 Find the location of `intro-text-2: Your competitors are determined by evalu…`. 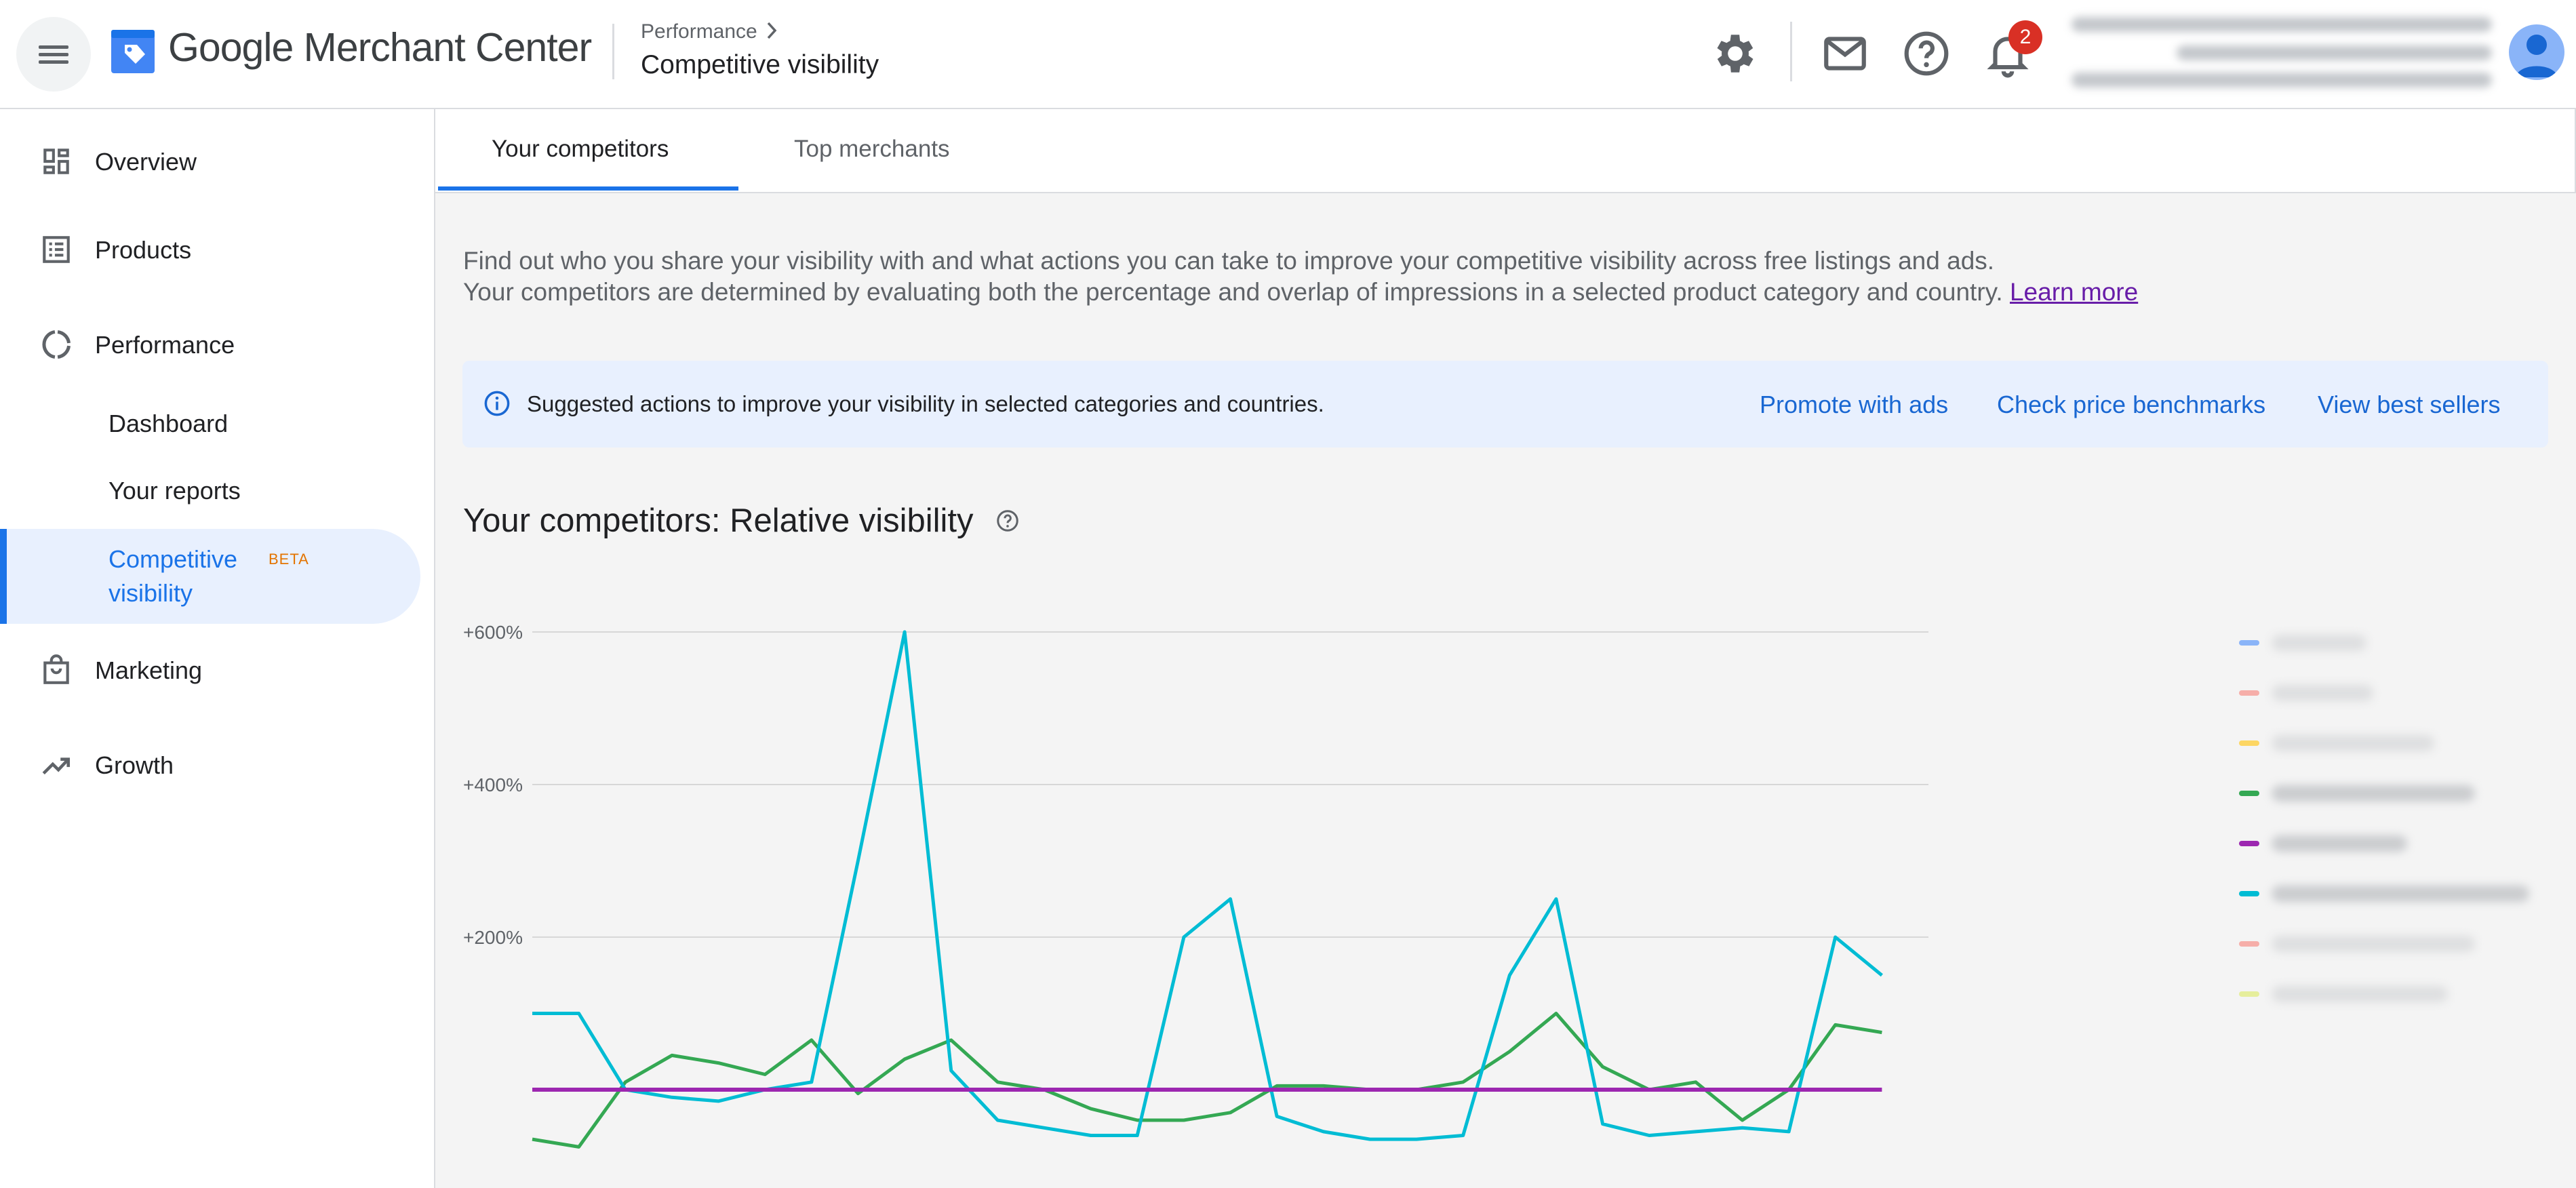

intro-text-2: Your competitors are determined by evalu… is located at coordinates (1301, 292).